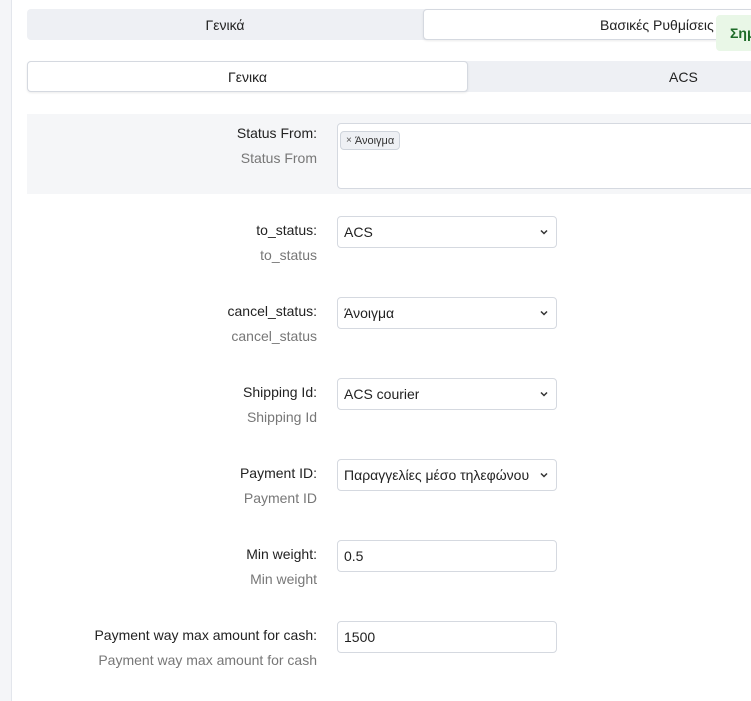 The height and width of the screenshot is (701, 751). What do you see at coordinates (278, 158) in the screenshot?
I see `status-from-desc: Status From` at bounding box center [278, 158].